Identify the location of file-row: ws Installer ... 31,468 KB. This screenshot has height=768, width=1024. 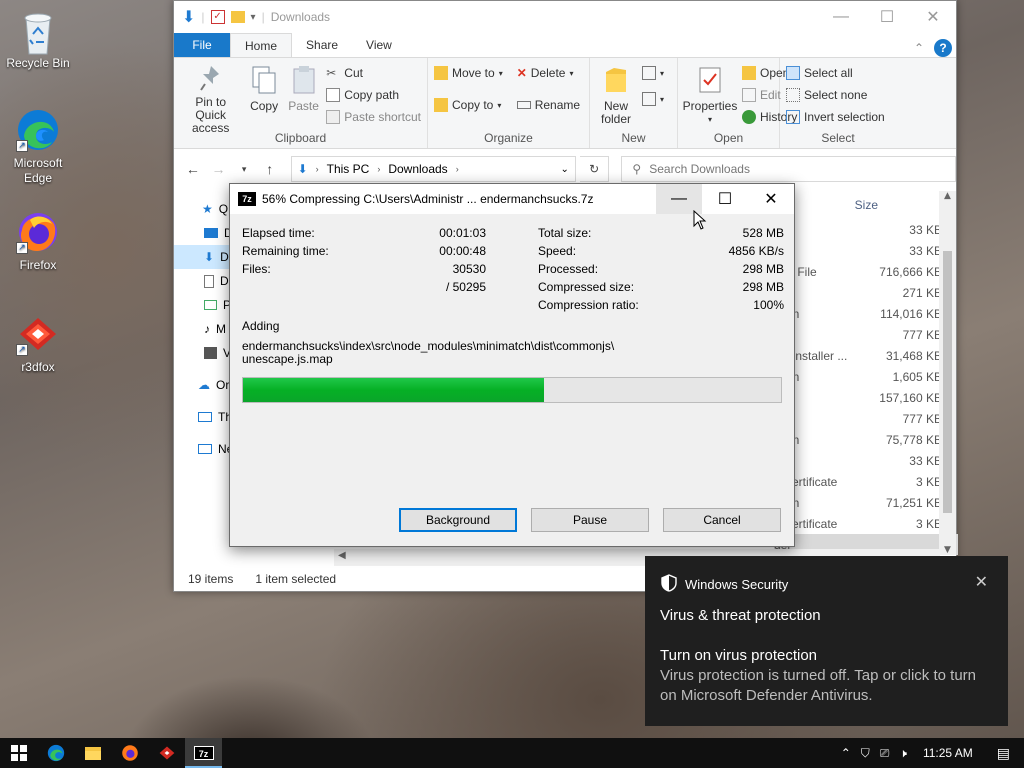
(866, 355).